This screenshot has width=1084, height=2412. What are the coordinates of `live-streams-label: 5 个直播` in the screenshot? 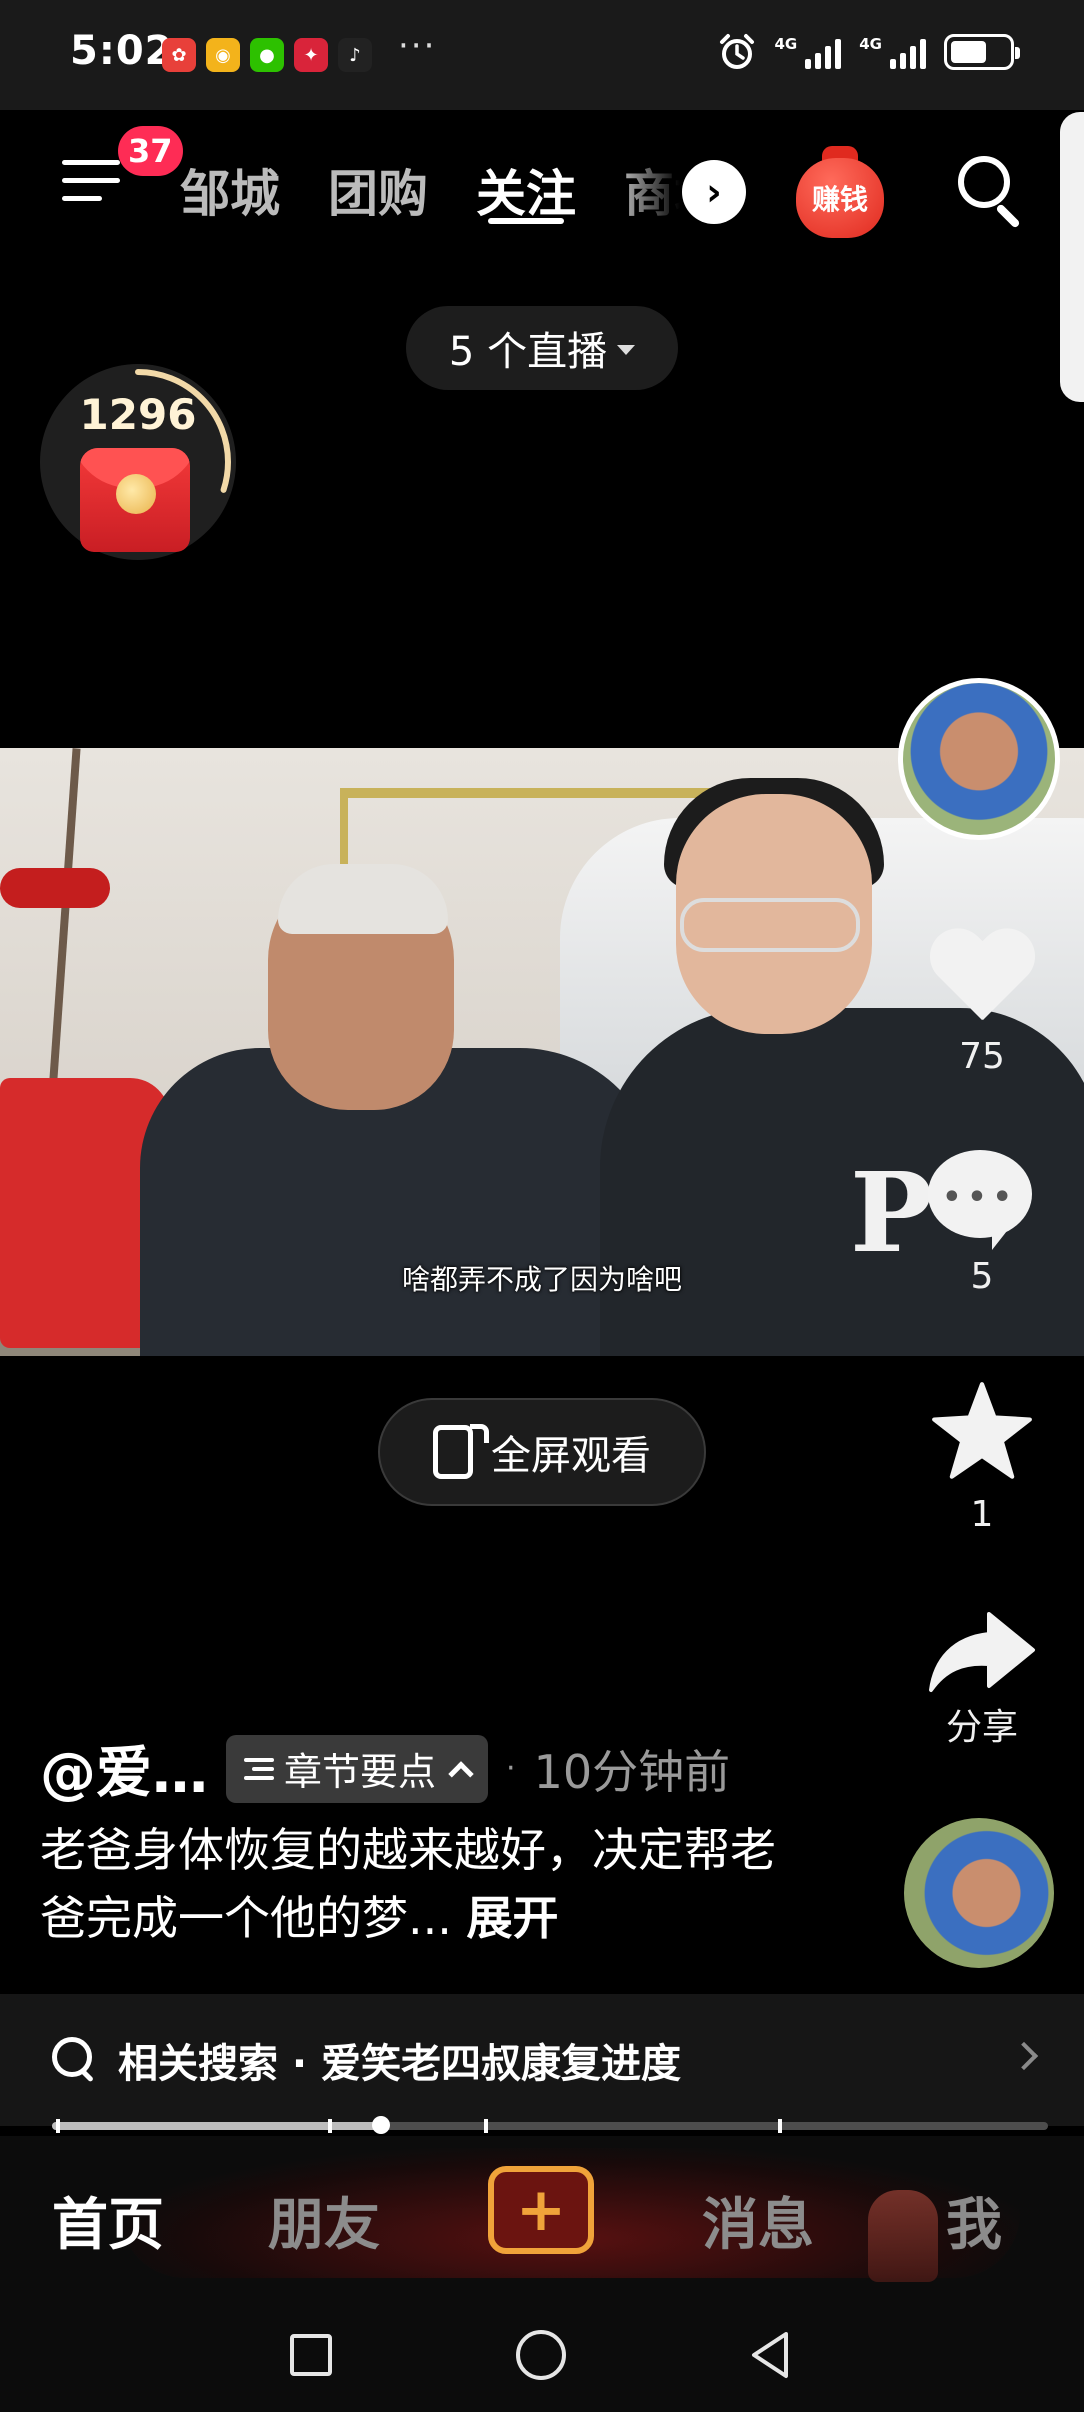 It's located at (528, 352).